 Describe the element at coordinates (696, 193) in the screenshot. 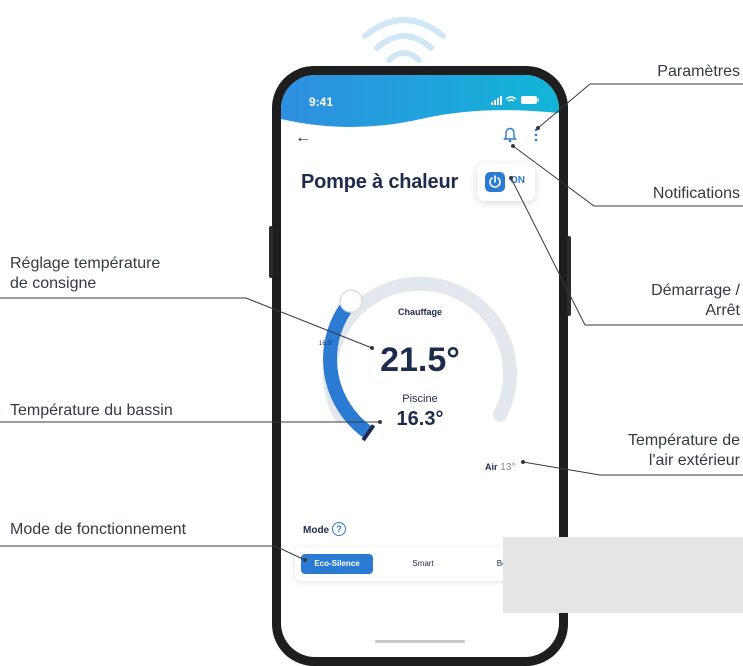

I see `annotation-notifications: Notifications` at that location.